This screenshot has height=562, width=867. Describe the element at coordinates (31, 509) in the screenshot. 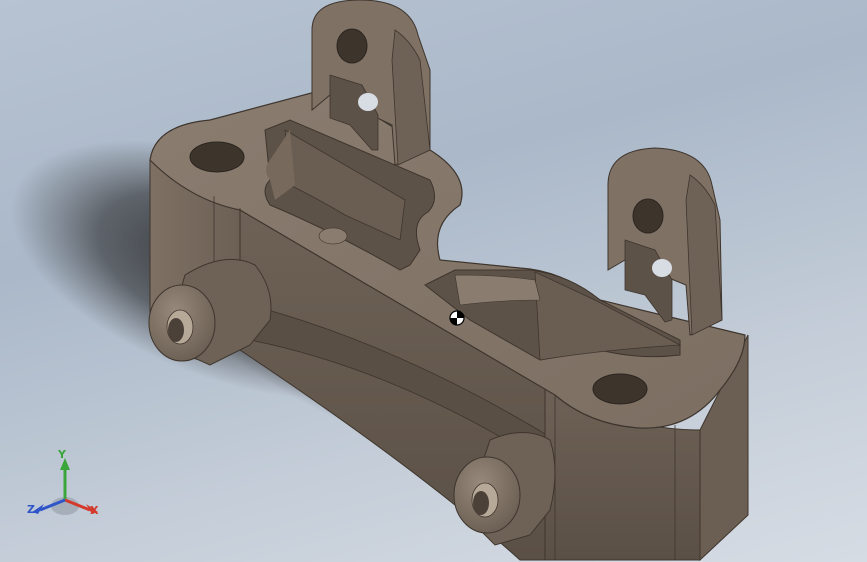

I see `z-axis-label: Z` at that location.